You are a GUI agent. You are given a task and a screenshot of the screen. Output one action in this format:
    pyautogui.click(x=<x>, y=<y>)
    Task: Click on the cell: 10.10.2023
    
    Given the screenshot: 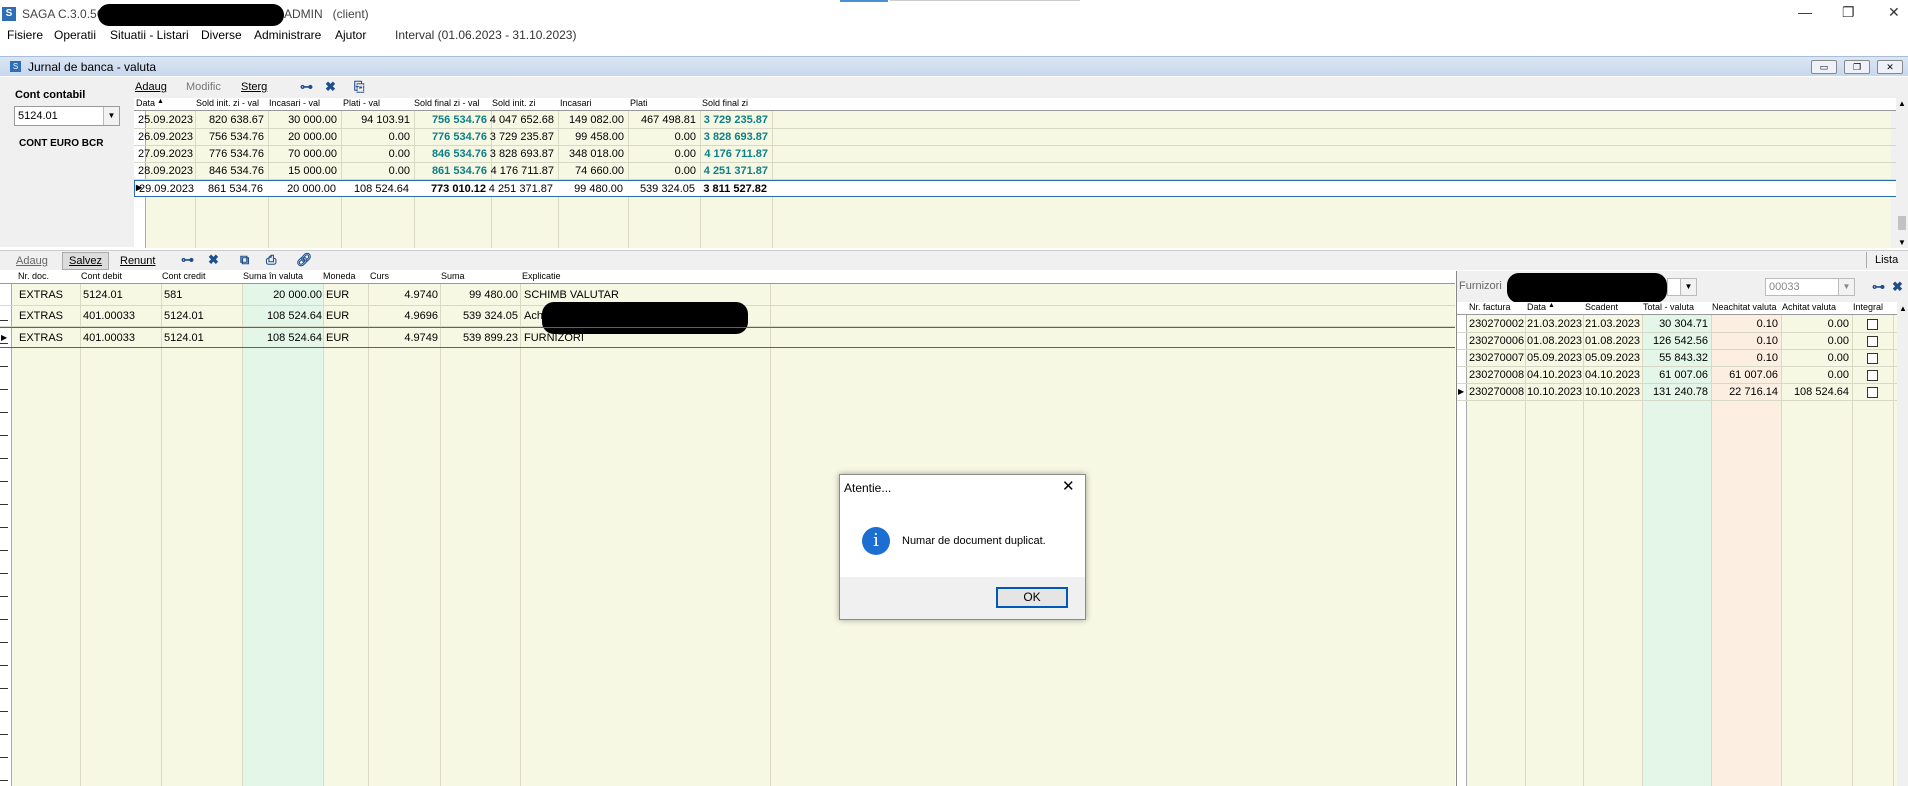 What is the action you would take?
    pyautogui.click(x=1613, y=392)
    